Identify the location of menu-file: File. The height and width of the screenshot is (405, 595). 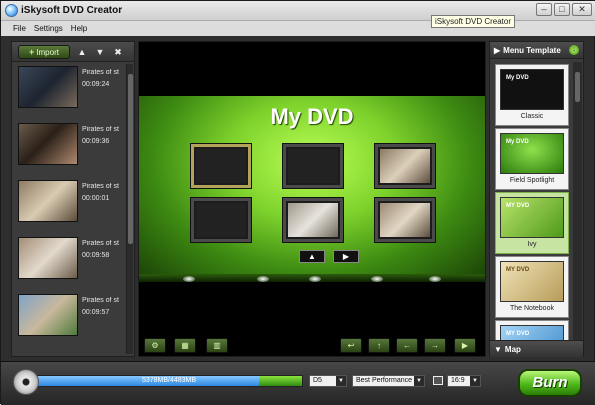
(19, 28).